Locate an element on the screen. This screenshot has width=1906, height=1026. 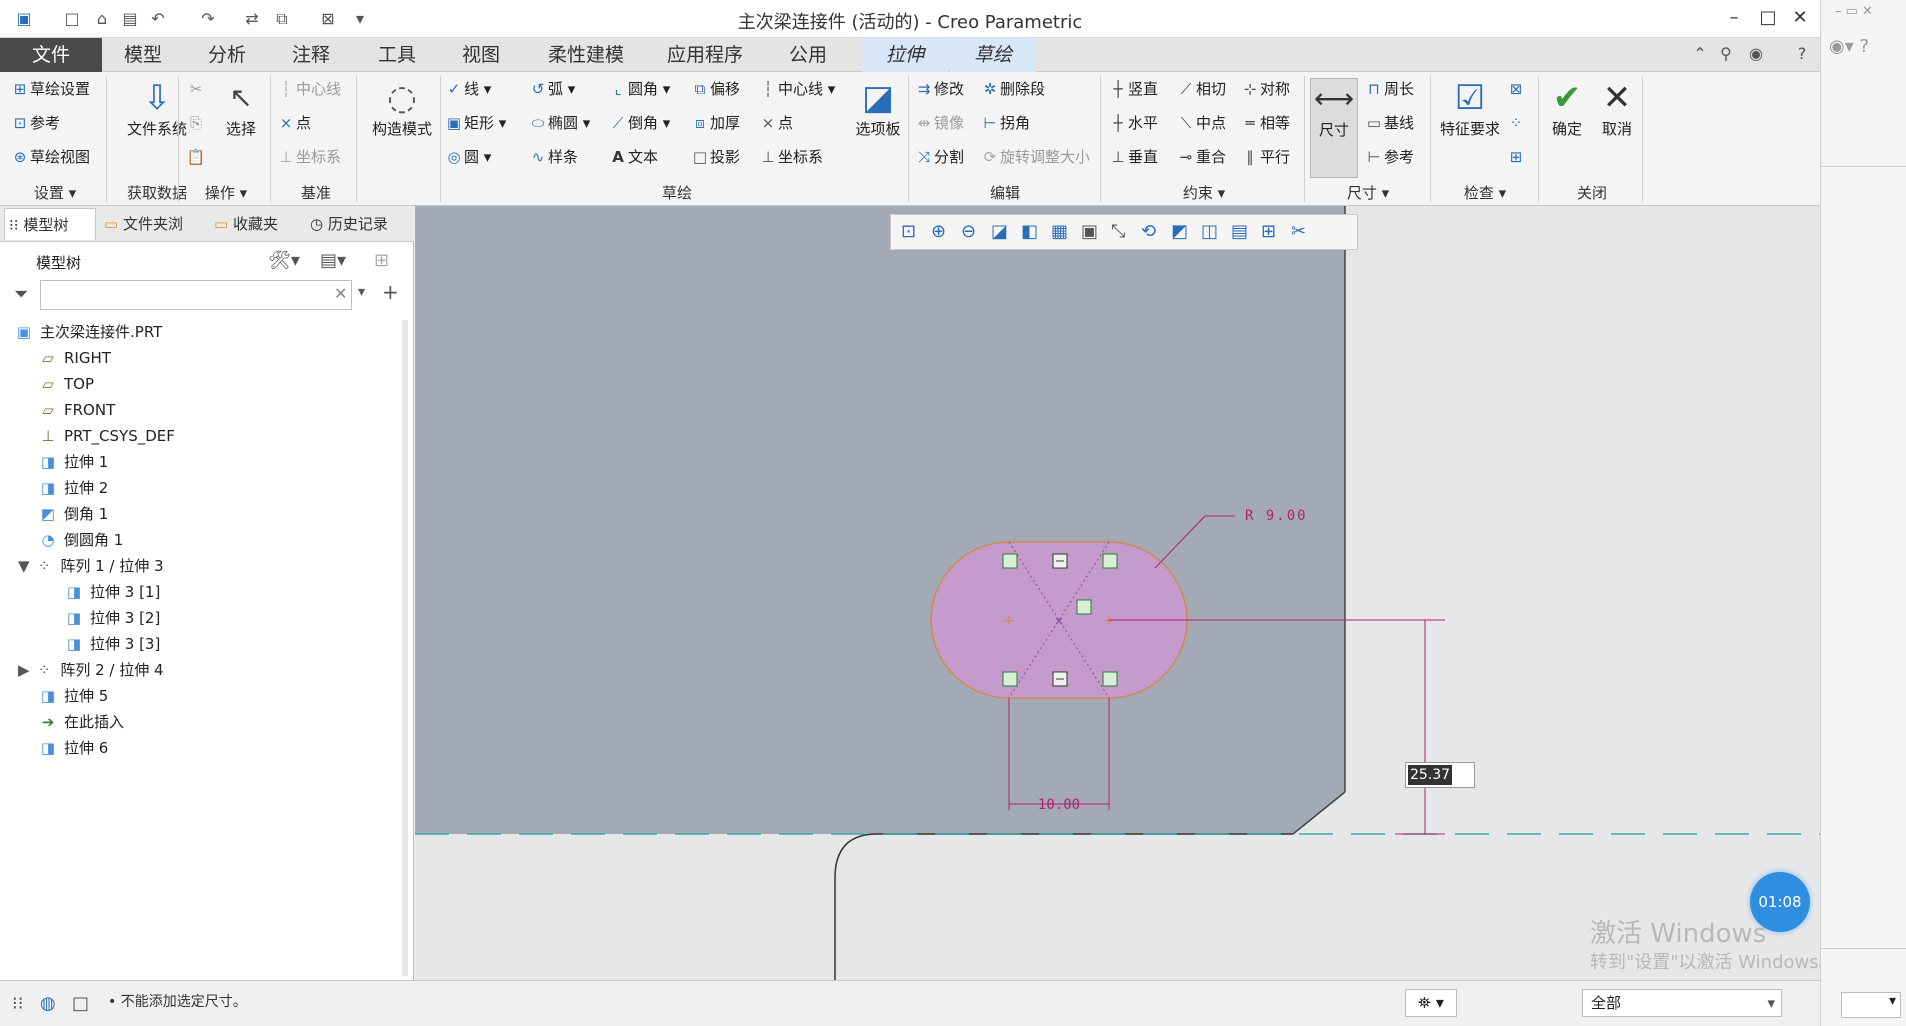
line-button: ✓ 线 ▾ is located at coordinates (468, 89).